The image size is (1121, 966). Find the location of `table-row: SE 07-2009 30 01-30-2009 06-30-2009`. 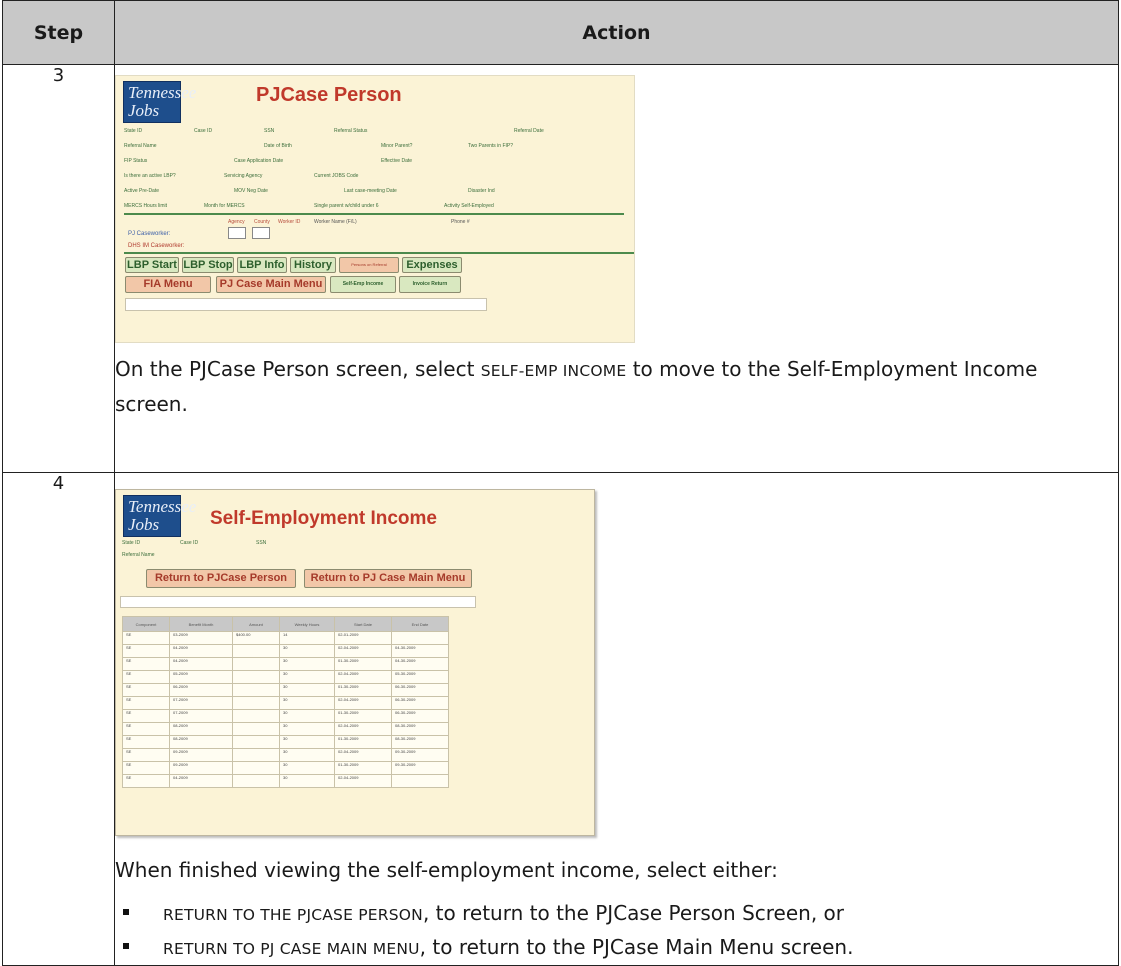

table-row: SE 07-2009 30 01-30-2009 06-30-2009 is located at coordinates (285, 716).